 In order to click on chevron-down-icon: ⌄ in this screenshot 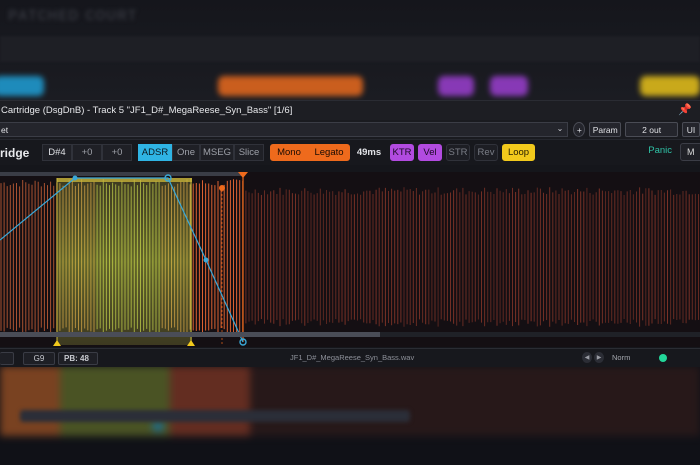, I will do `click(560, 128)`.